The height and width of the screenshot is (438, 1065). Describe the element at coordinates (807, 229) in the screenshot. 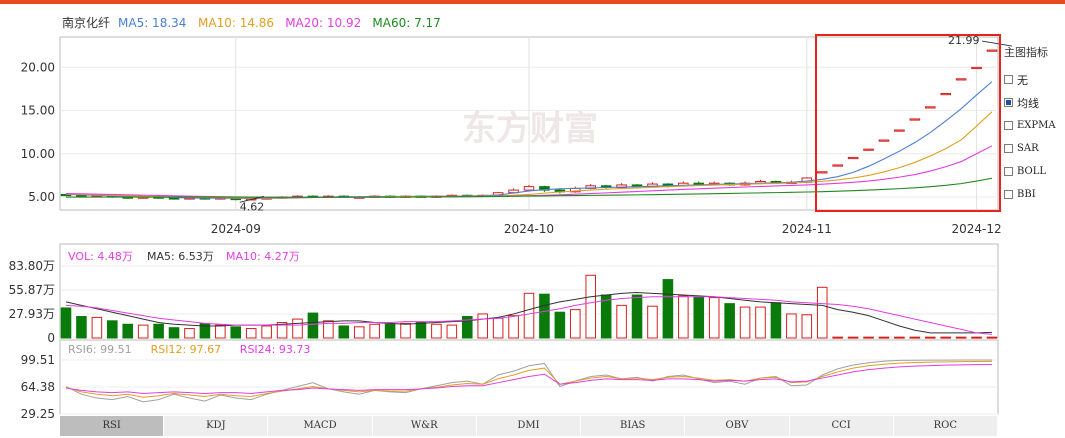

I see `x-tick-label: 2024-11` at that location.